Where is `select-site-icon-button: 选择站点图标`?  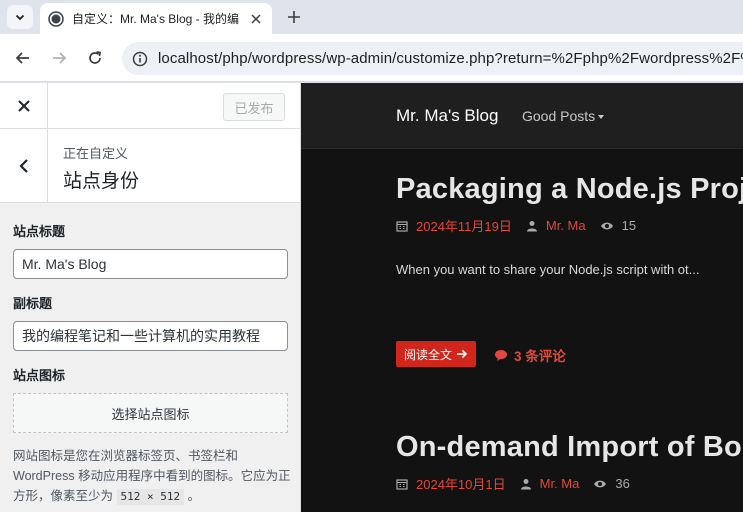
select-site-icon-button: 选择站点图标 is located at coordinates (150, 413).